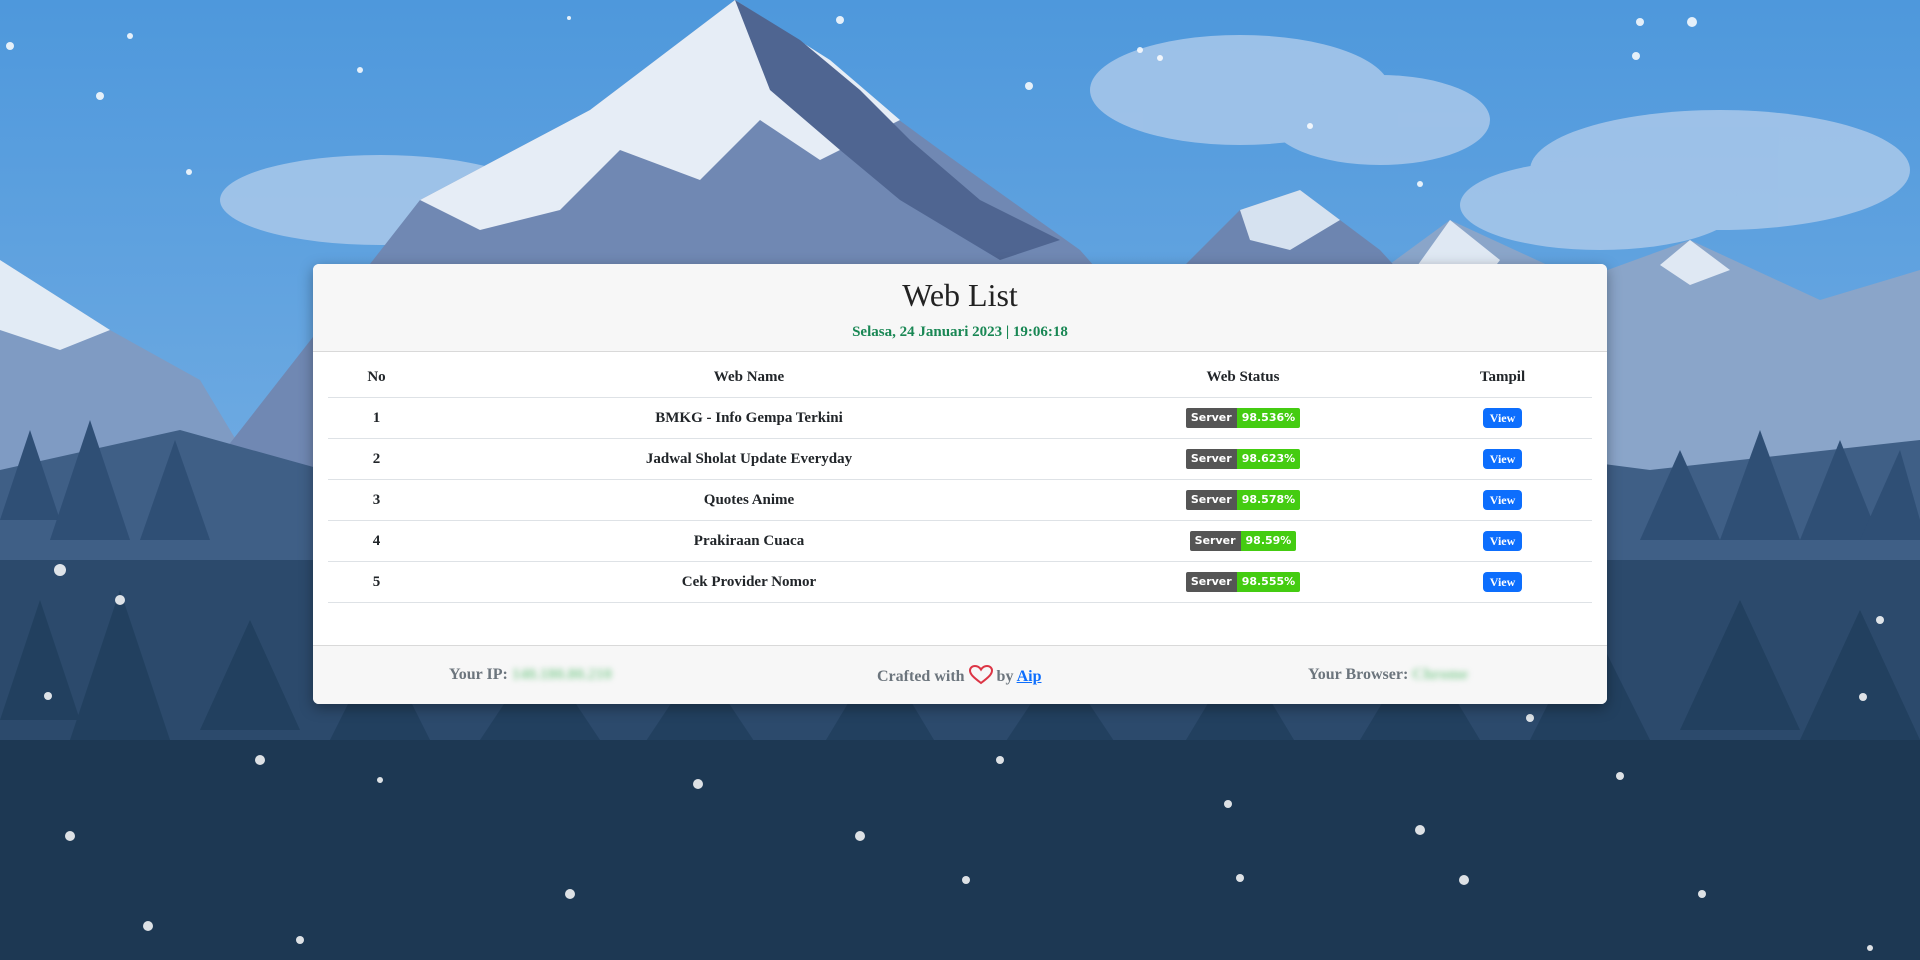 This screenshot has width=1920, height=960. What do you see at coordinates (376, 500) in the screenshot?
I see `row-number: 3` at bounding box center [376, 500].